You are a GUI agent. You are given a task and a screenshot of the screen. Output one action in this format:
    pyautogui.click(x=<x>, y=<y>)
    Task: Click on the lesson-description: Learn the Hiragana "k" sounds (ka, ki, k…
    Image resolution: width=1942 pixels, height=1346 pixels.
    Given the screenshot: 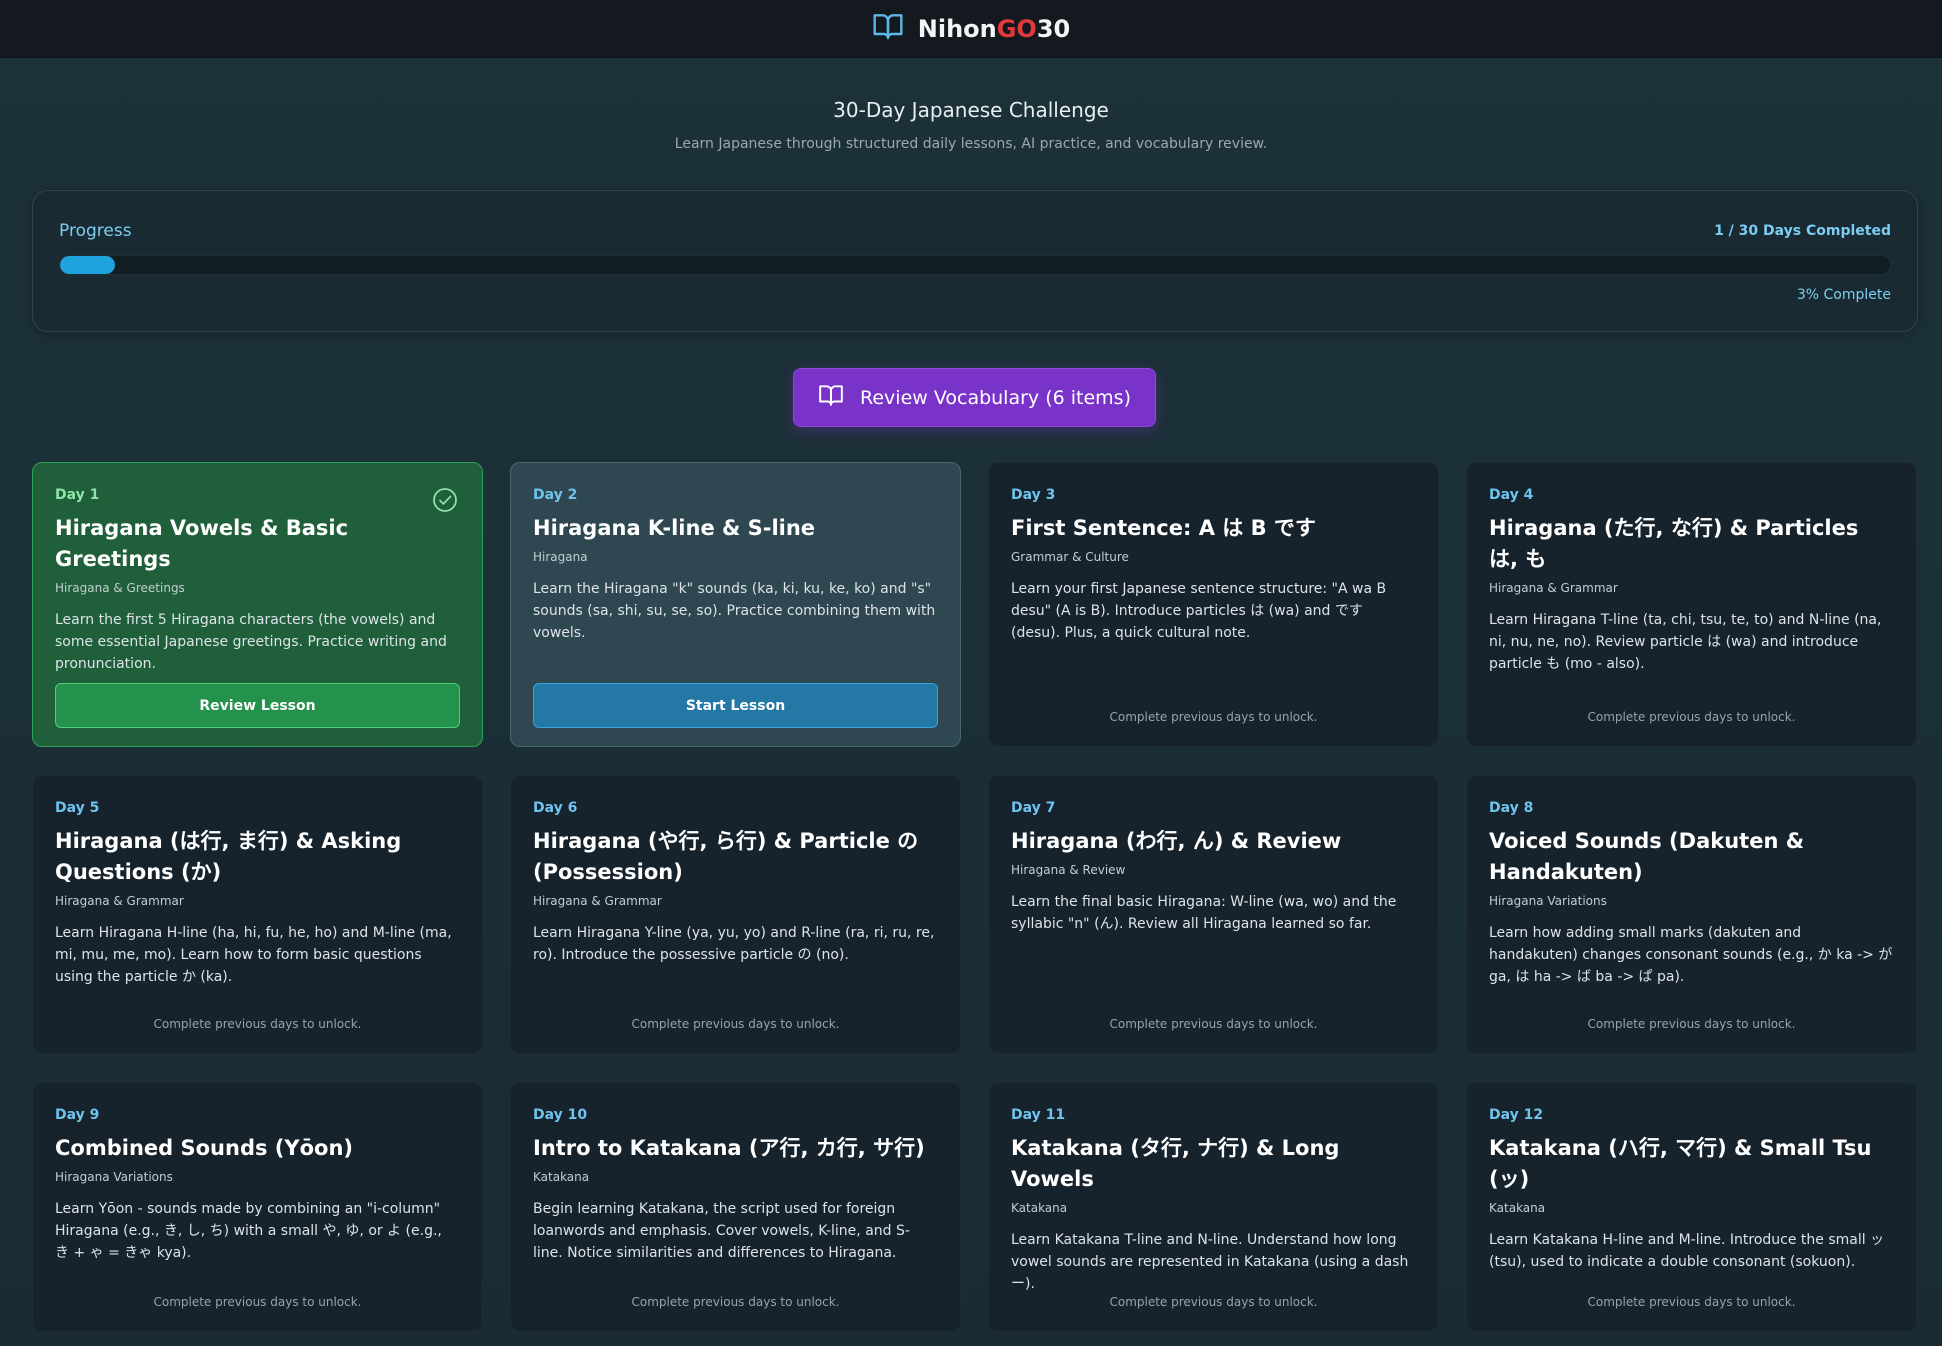 What is the action you would take?
    pyautogui.click(x=734, y=611)
    